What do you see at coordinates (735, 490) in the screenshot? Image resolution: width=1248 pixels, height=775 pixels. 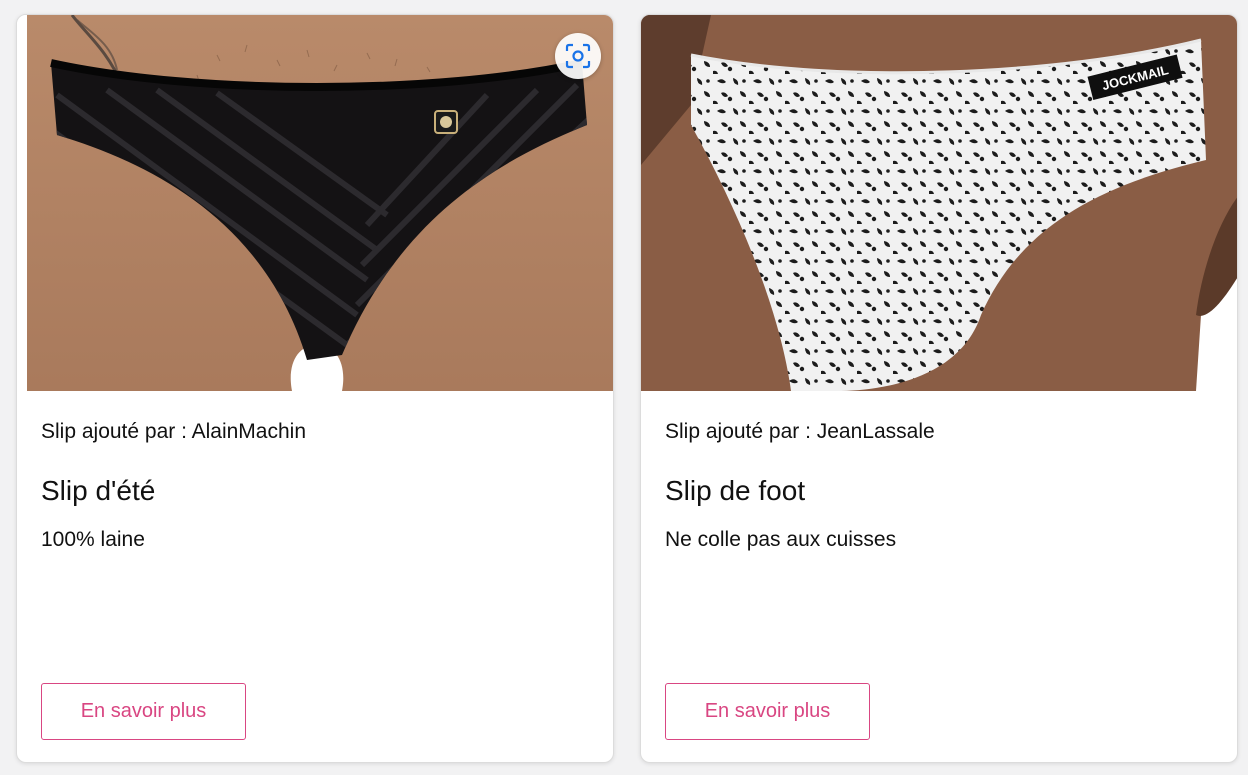 I see `product-title: Slip de foot` at bounding box center [735, 490].